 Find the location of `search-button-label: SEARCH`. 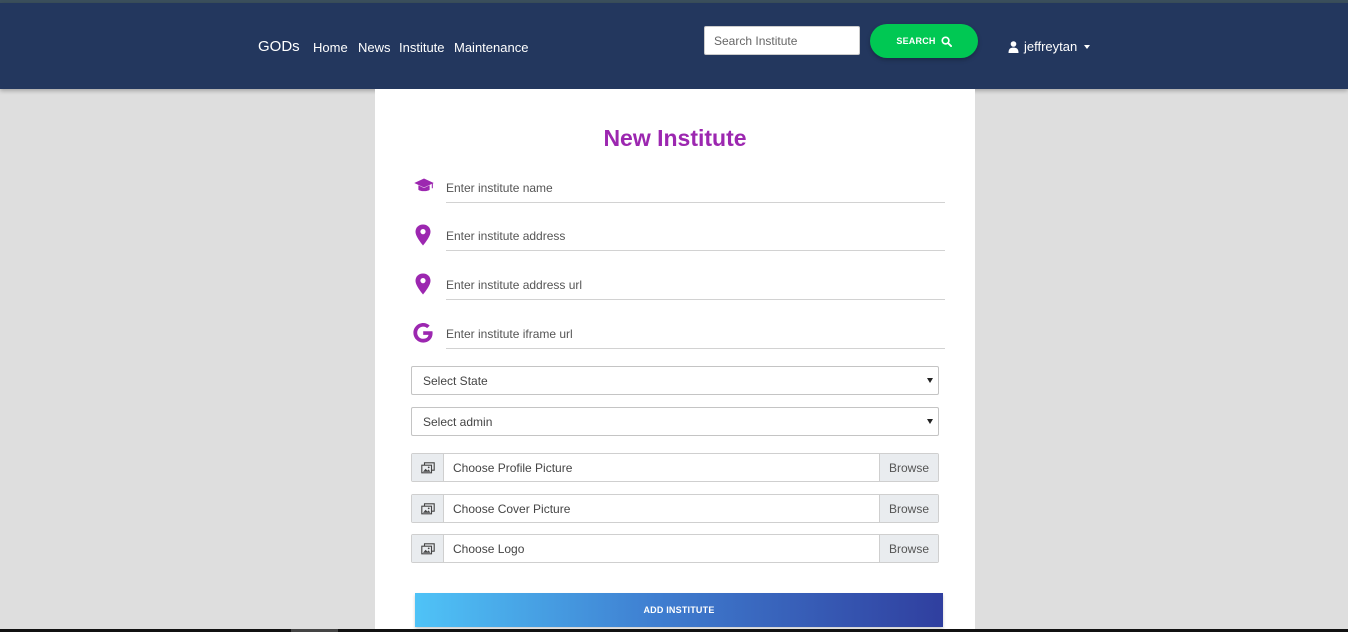

search-button-label: SEARCH is located at coordinates (916, 41).